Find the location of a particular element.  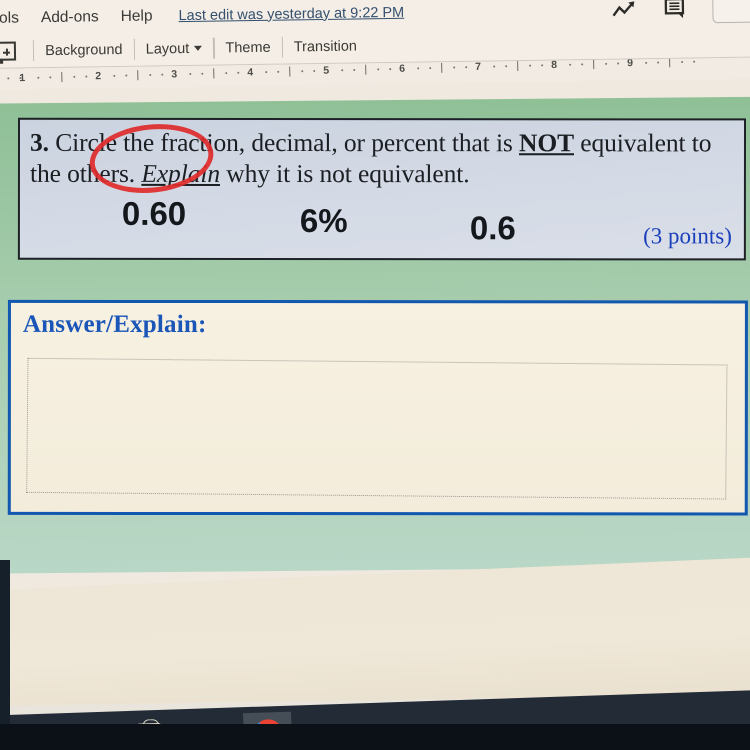

answer-choice-0-60: 0.60 is located at coordinates (154, 214).